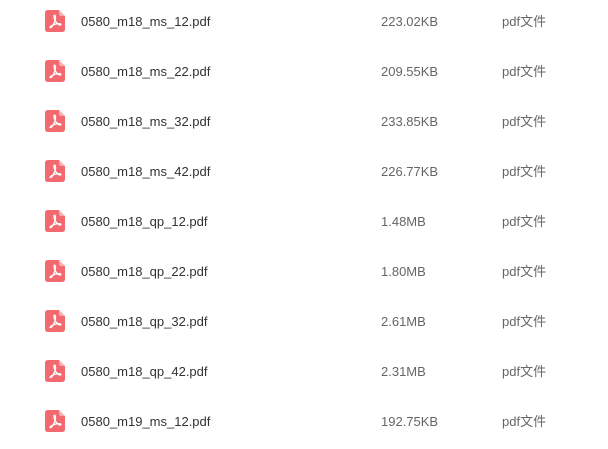  What do you see at coordinates (145, 22) in the screenshot?
I see `file-name: 0580_m18_ms_12.pdf` at bounding box center [145, 22].